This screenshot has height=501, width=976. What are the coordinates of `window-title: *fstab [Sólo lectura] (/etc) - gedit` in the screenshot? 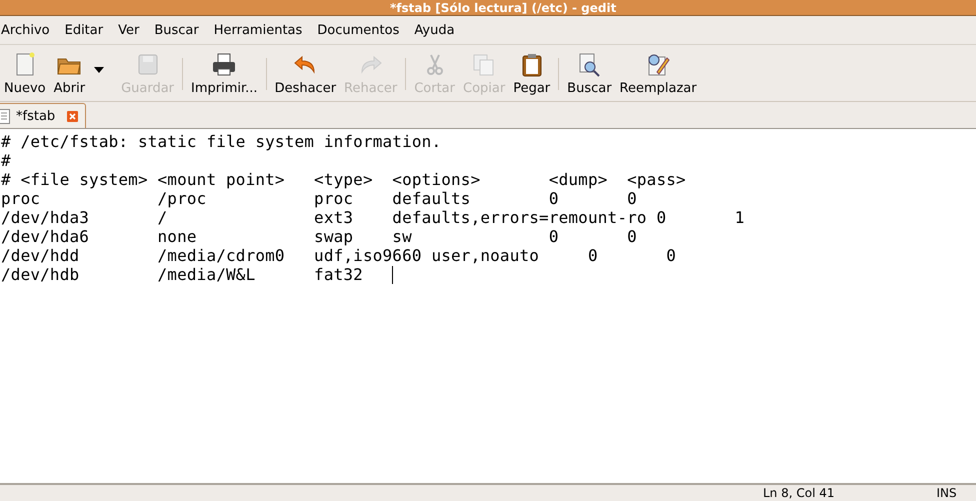 It's located at (503, 7).